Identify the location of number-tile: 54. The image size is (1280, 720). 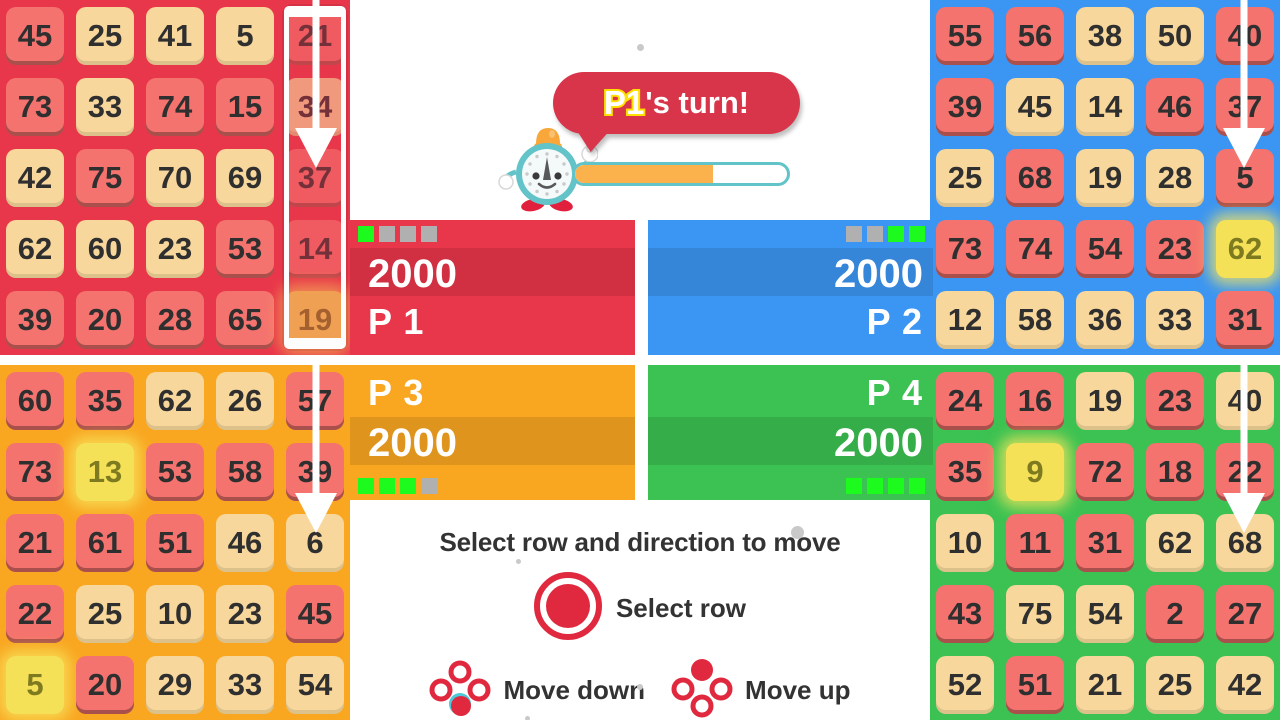
(1105, 248).